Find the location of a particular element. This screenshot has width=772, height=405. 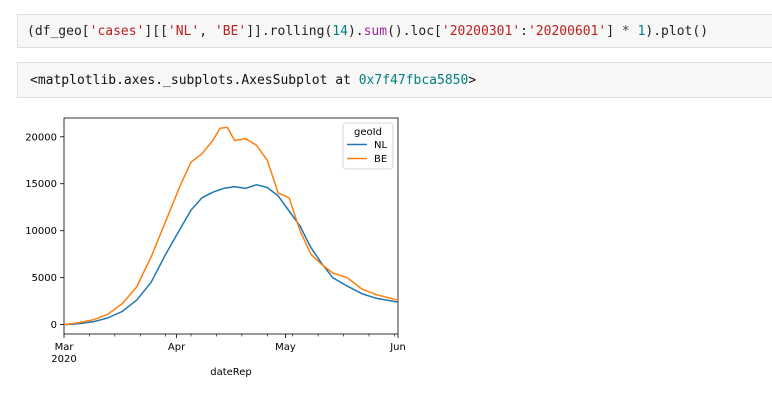

code-token: ().loc[ is located at coordinates (414, 31).